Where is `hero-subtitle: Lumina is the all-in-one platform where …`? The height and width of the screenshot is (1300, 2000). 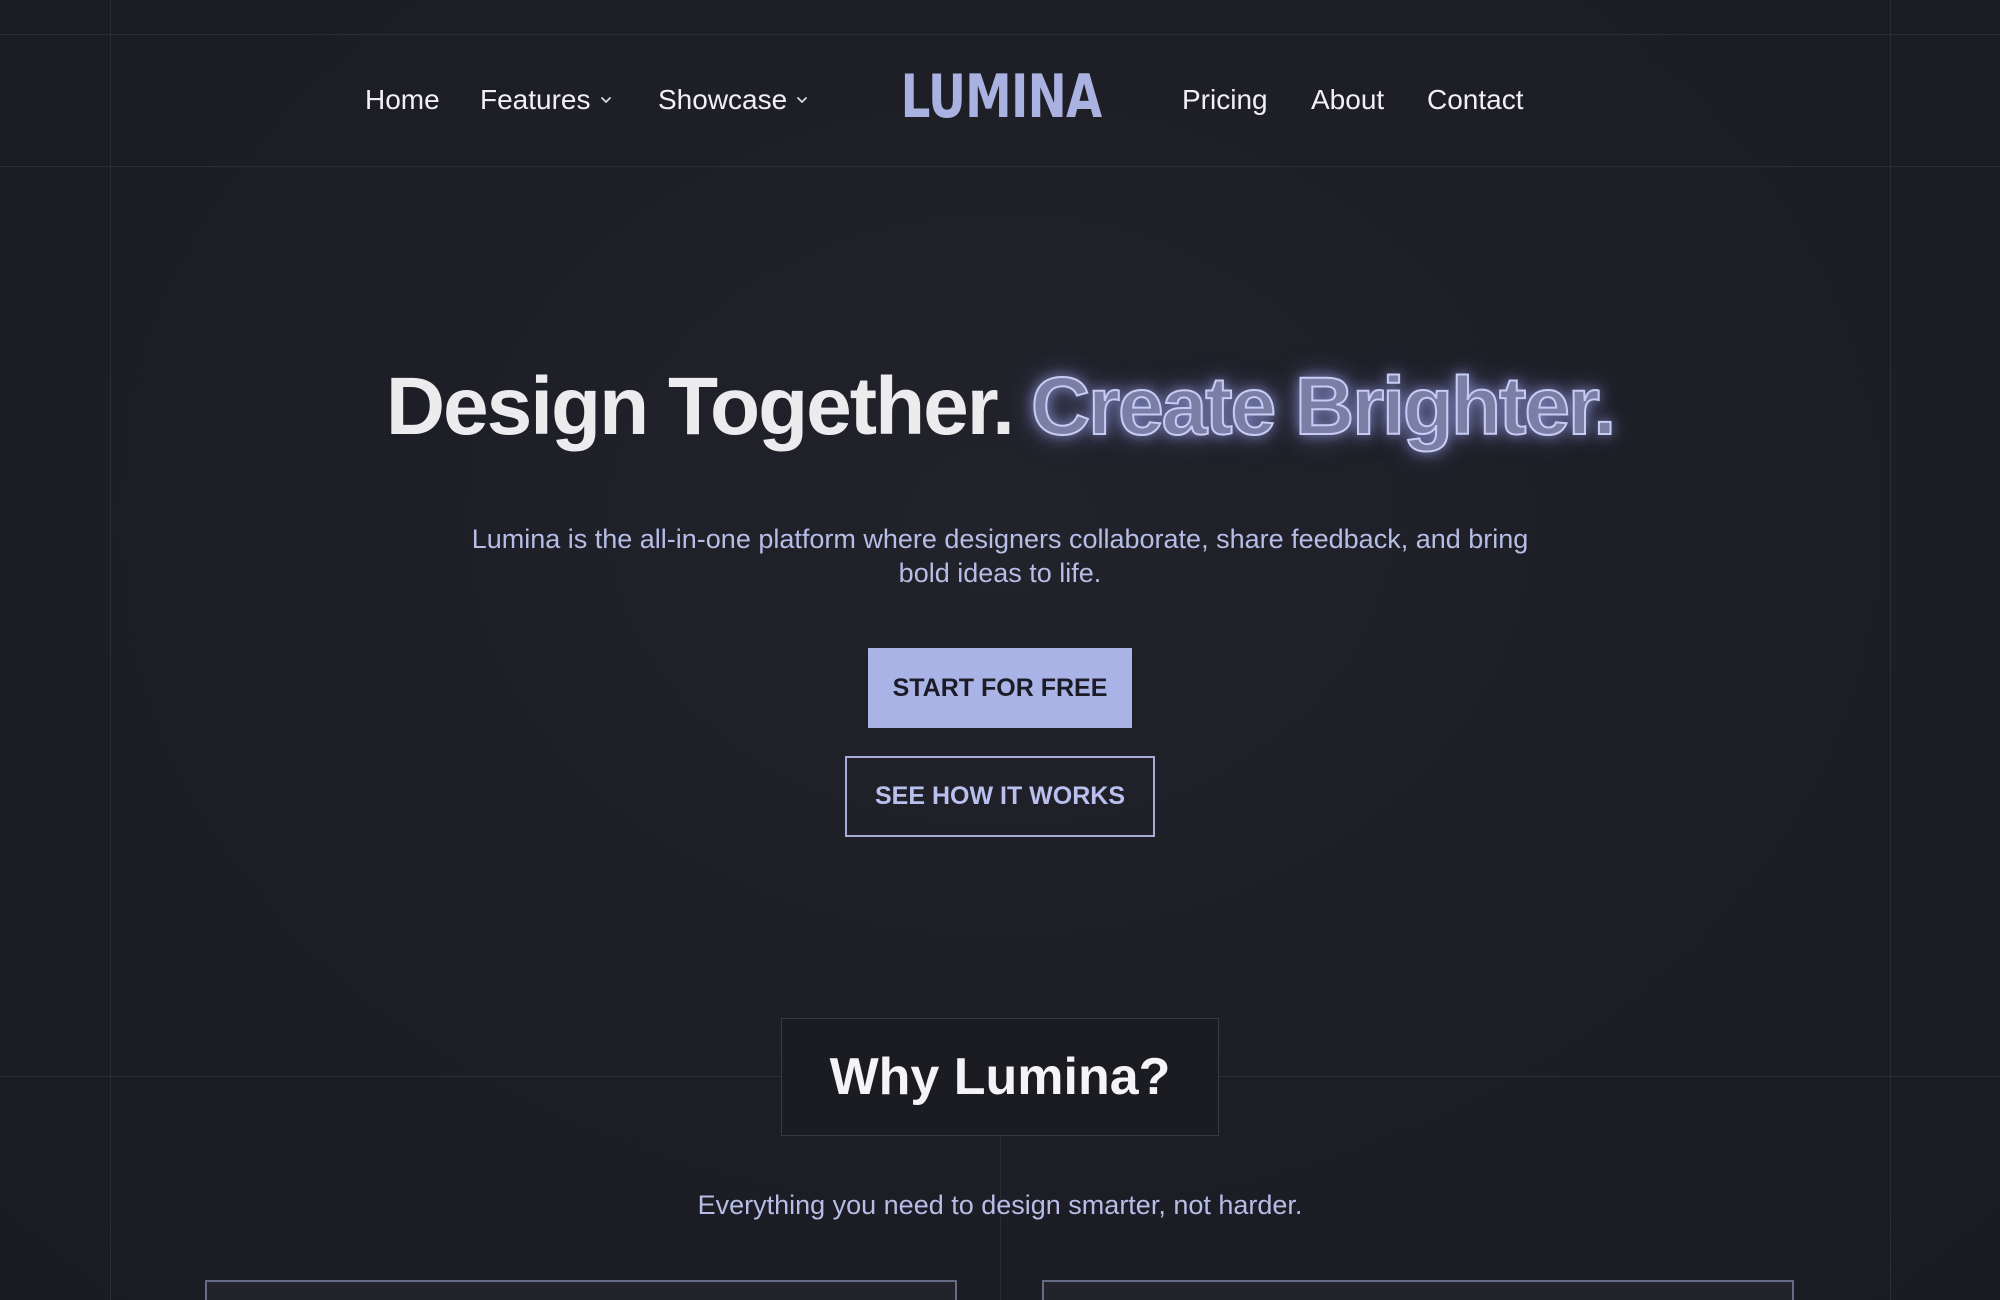 hero-subtitle: Lumina is the all-in-one platform where … is located at coordinates (1000, 556).